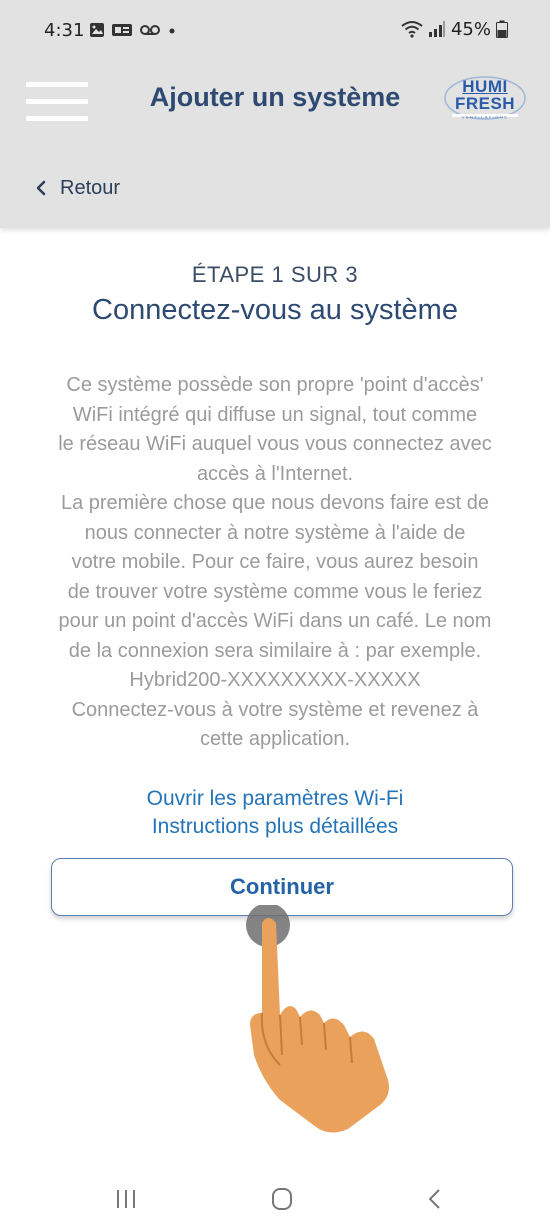 This screenshot has height=1228, width=550. I want to click on page-title: Connectez-vous au système, so click(275, 310).